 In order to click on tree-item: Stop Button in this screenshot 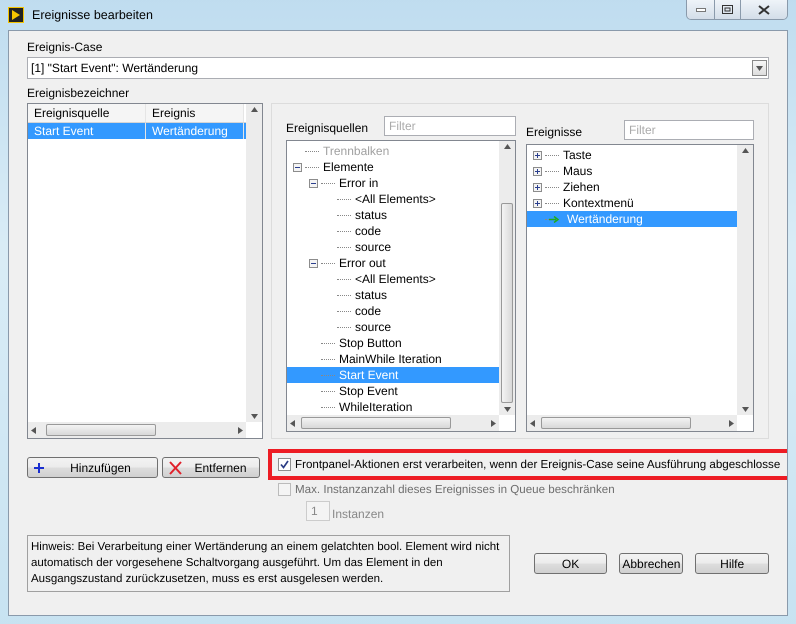, I will do `click(393, 343)`.